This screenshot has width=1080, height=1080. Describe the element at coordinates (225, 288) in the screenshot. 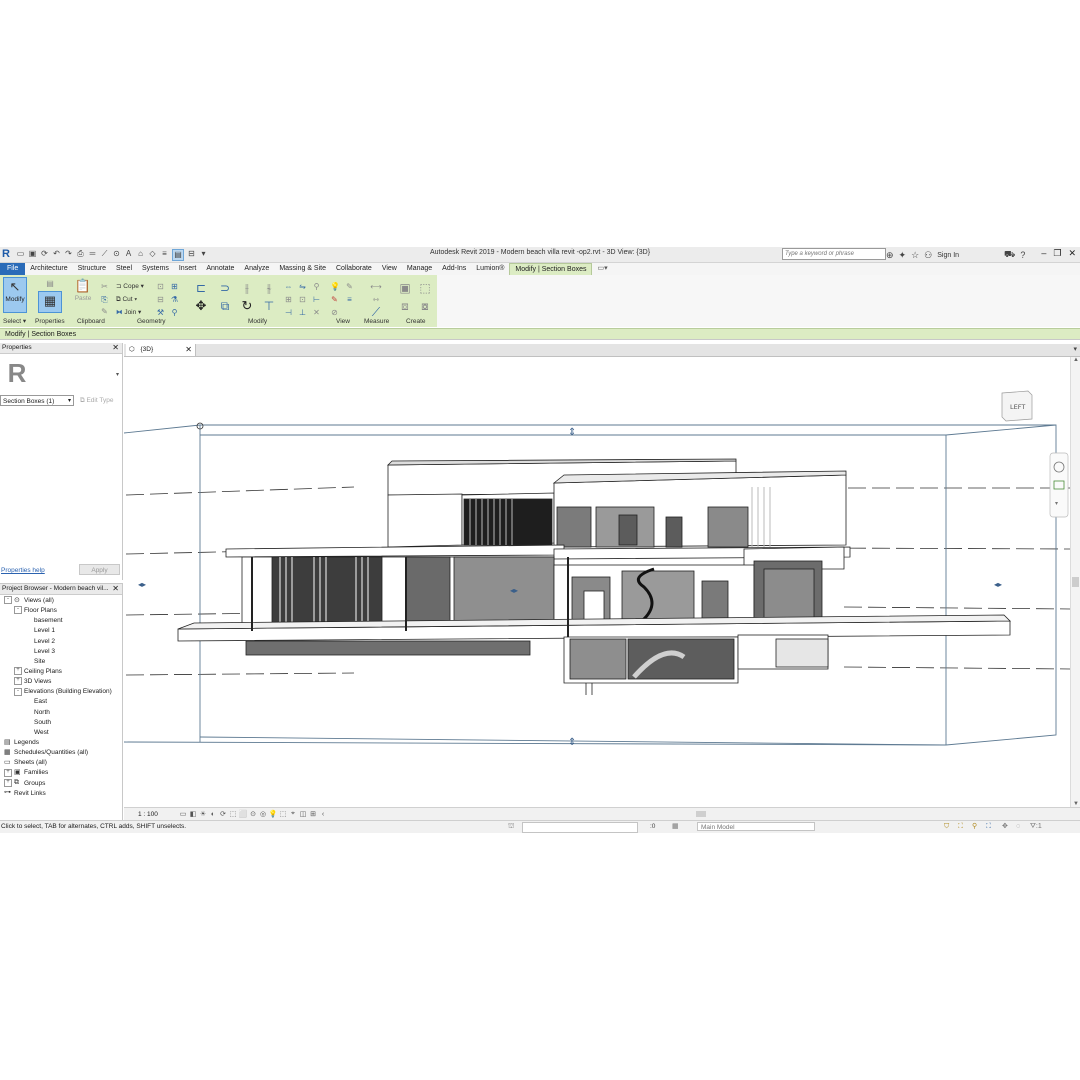

I see `offset-icon: ⊃` at that location.